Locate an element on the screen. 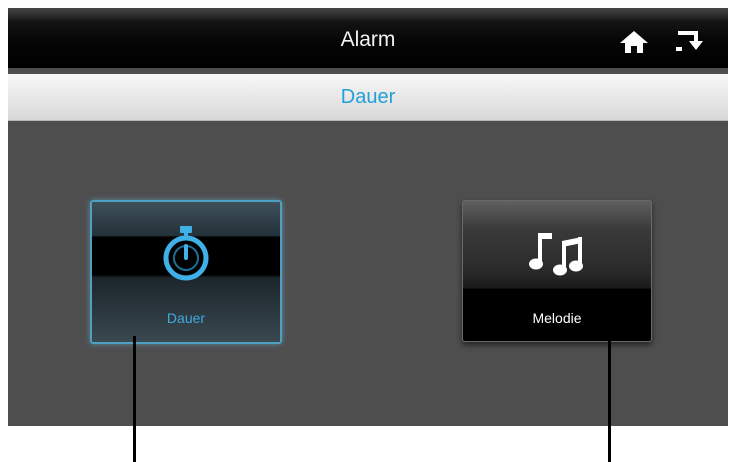  melodie-tile: Melodie is located at coordinates (557, 271).